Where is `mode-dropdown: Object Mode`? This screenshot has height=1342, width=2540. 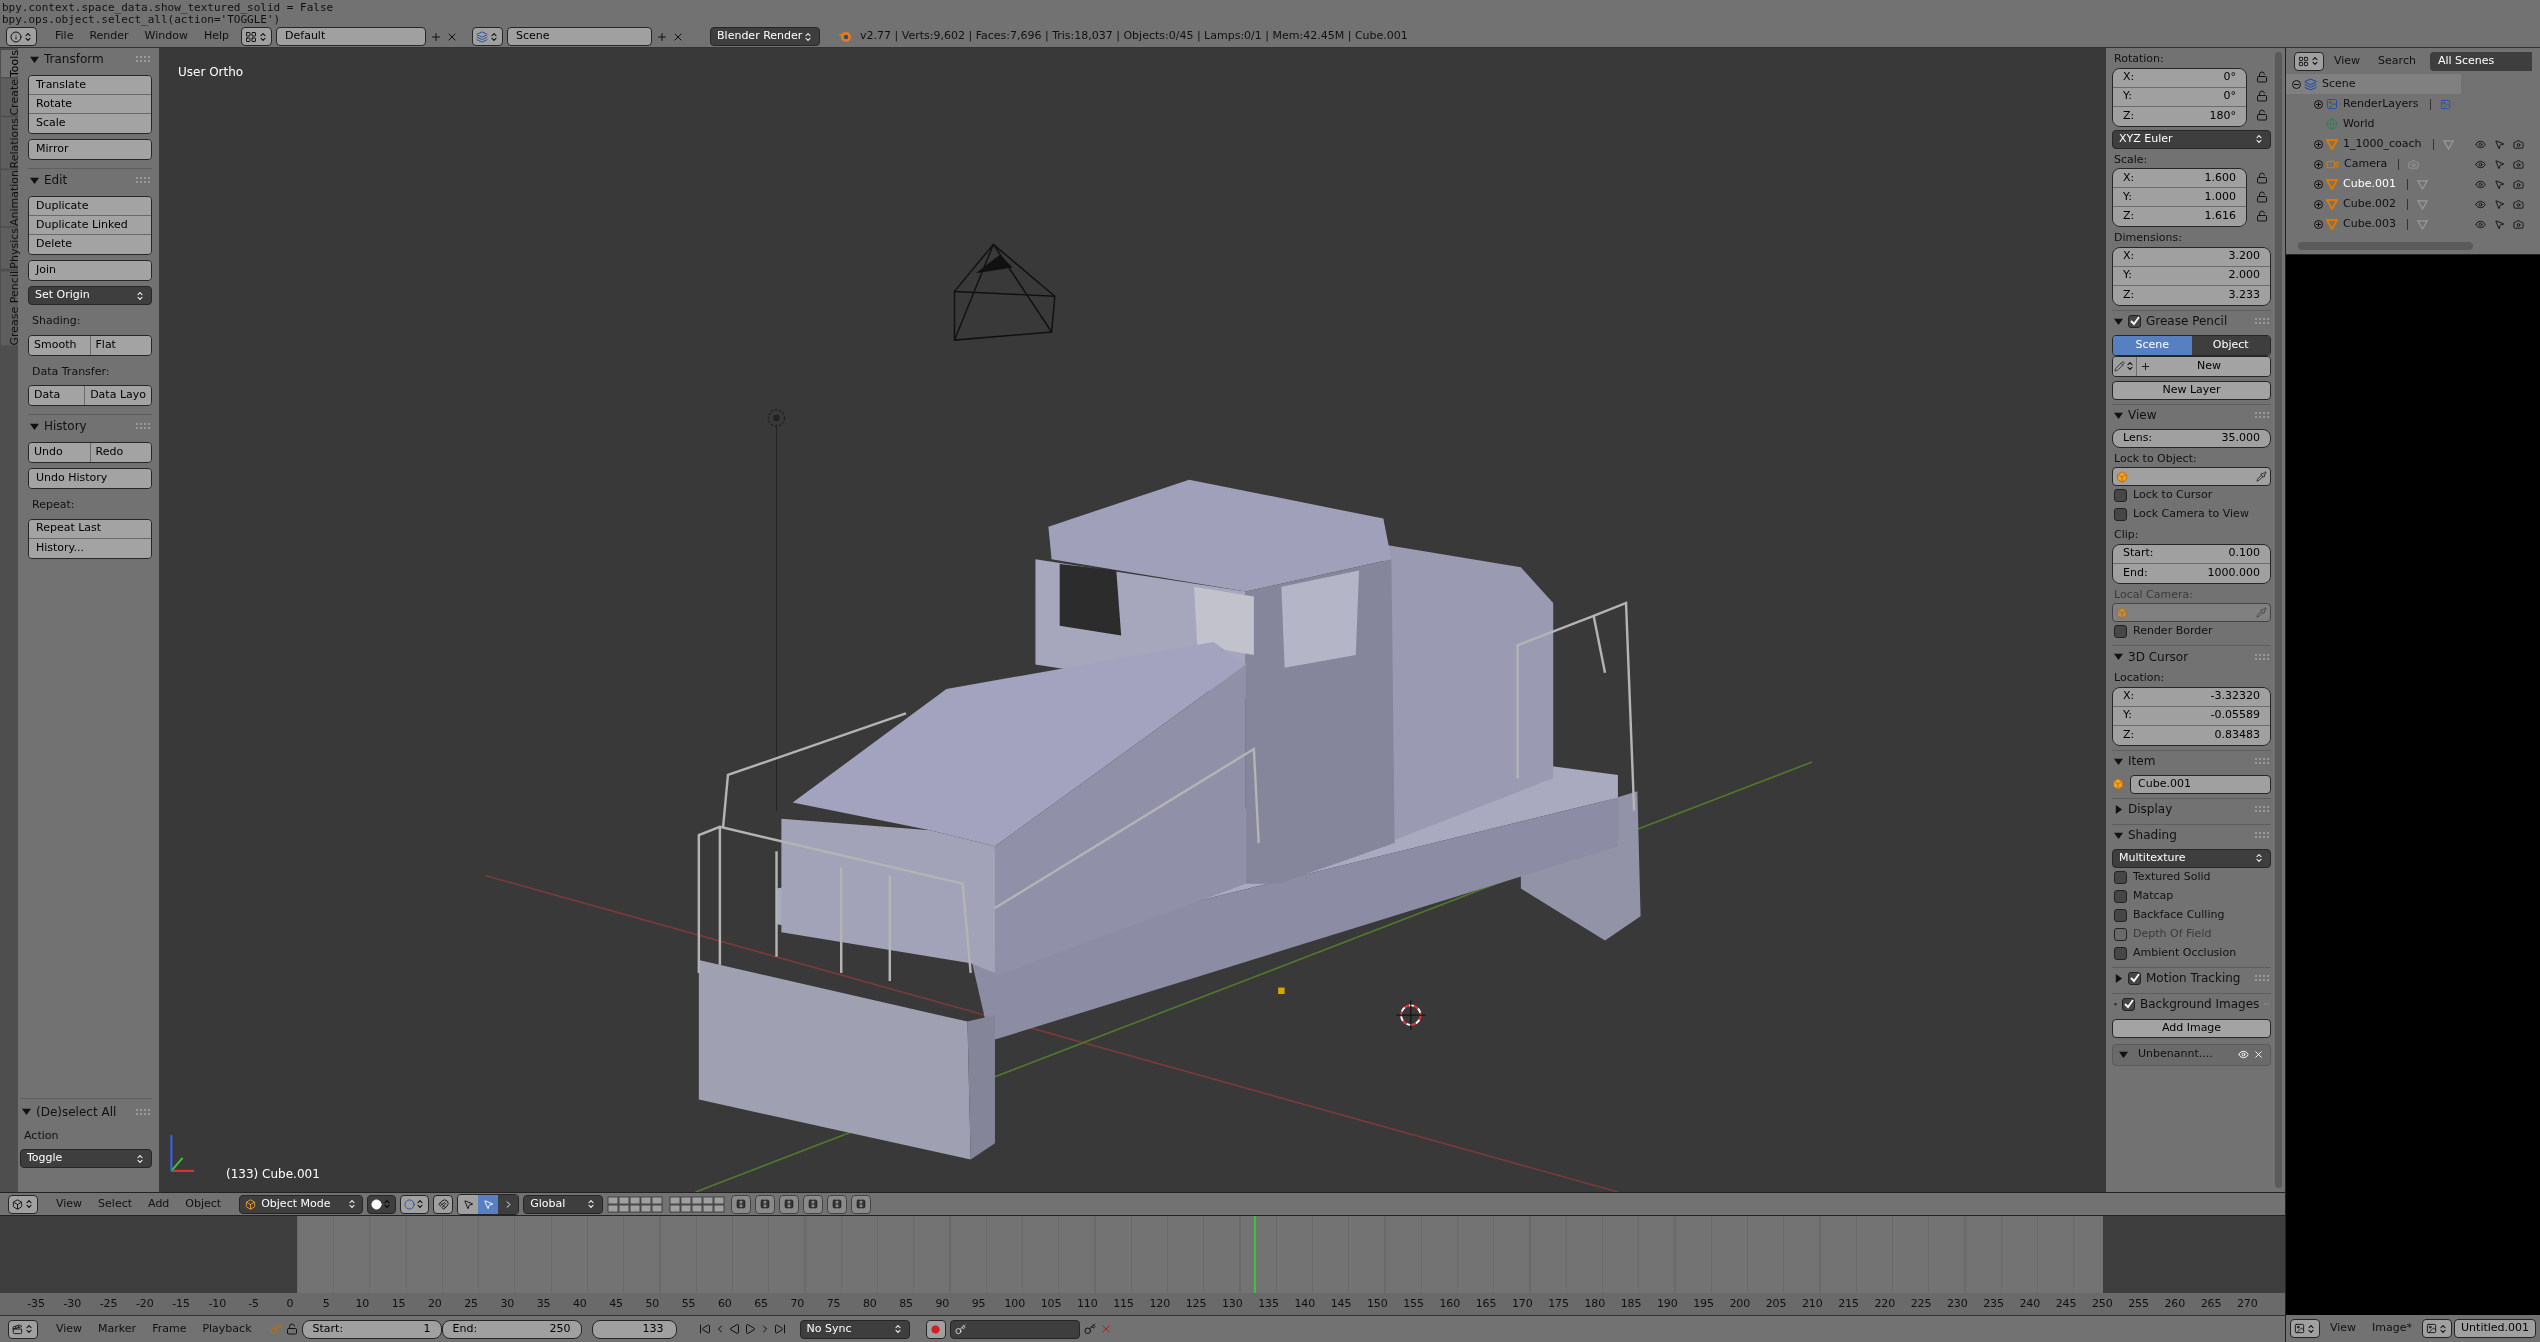
mode-dropdown: Object Mode is located at coordinates (301, 1204).